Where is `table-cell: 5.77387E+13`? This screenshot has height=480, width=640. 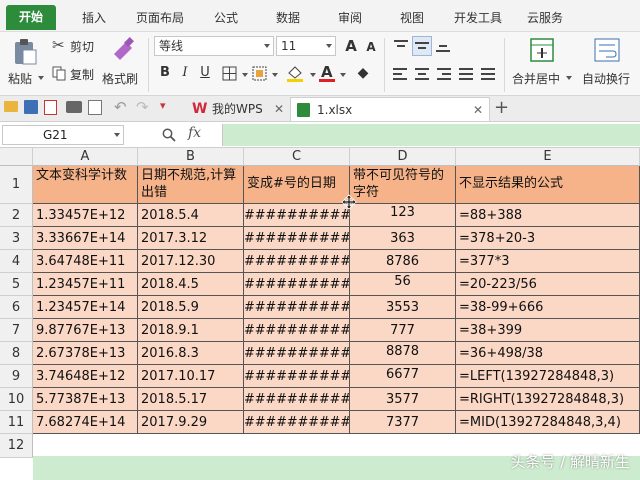
table-cell: 5.77387E+13 is located at coordinates (85, 399).